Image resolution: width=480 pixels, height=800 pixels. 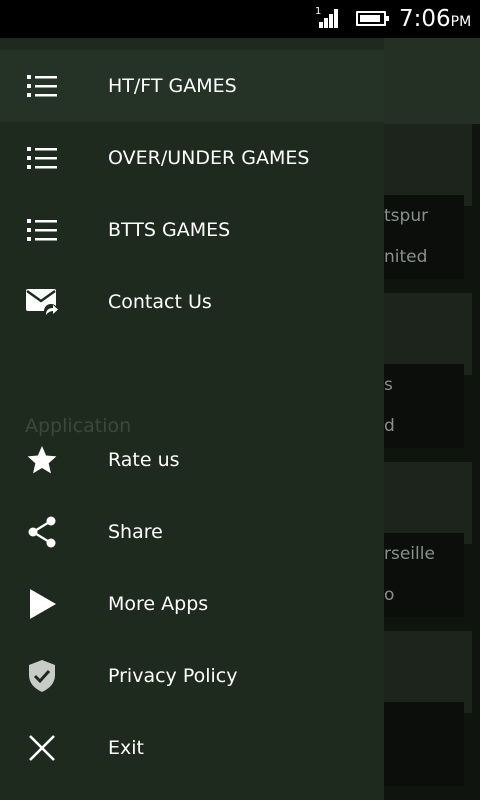 I want to click on drawer-item-over-under-games: OVER/UNDER GAMES, so click(x=192, y=158).